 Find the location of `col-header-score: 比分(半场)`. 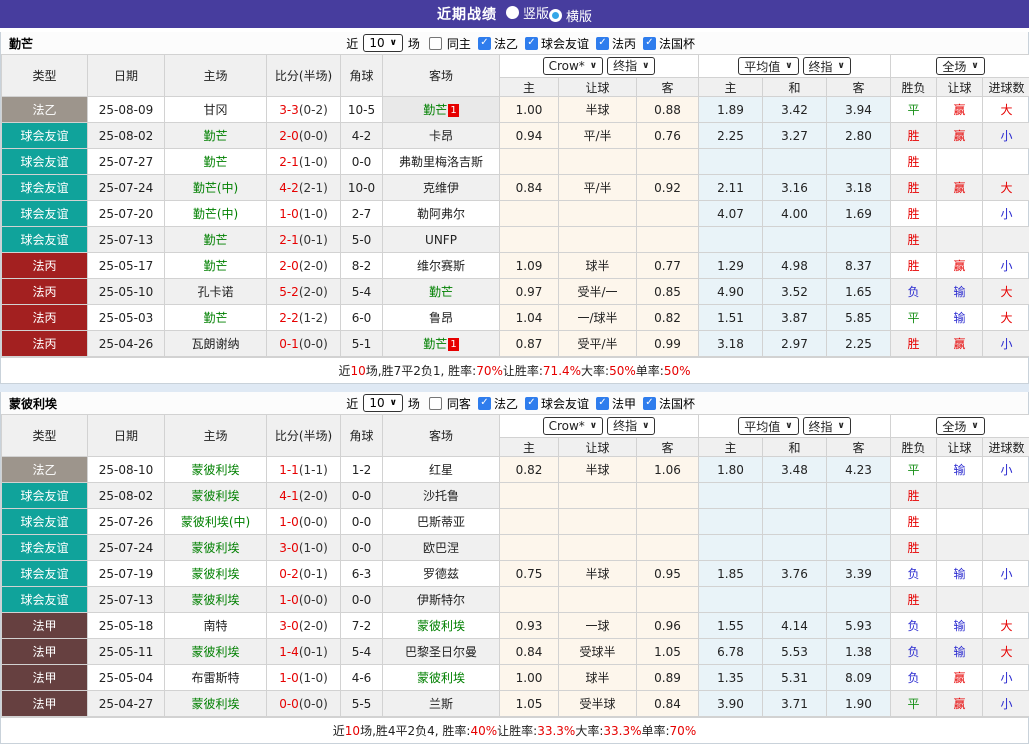

col-header-score: 比分(半场) is located at coordinates (304, 436).